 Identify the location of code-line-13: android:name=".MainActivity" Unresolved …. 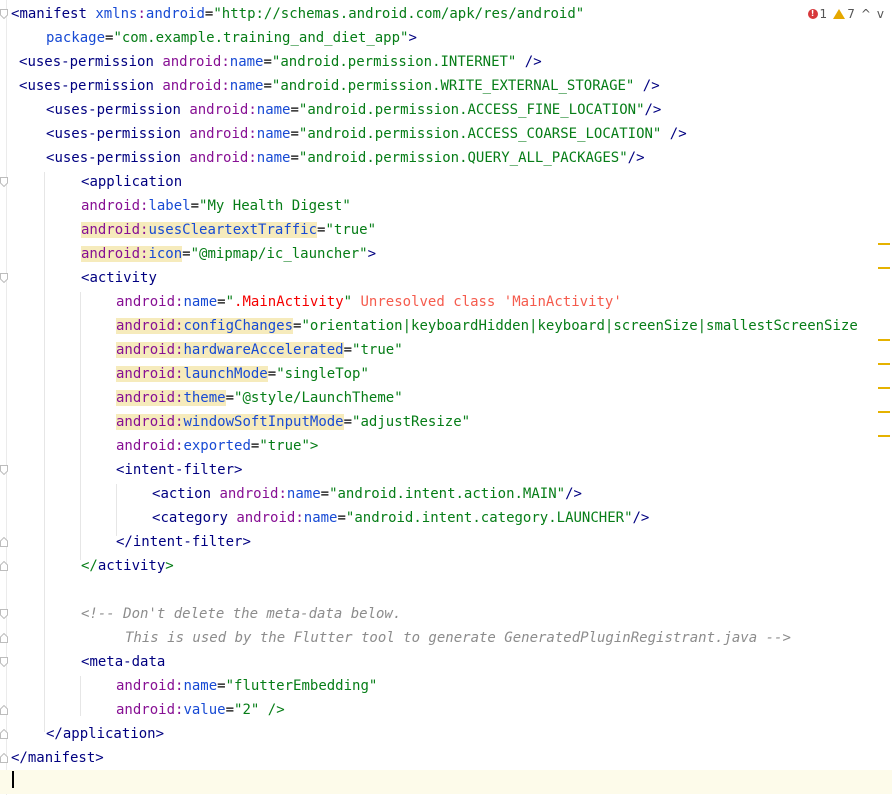
(446, 302).